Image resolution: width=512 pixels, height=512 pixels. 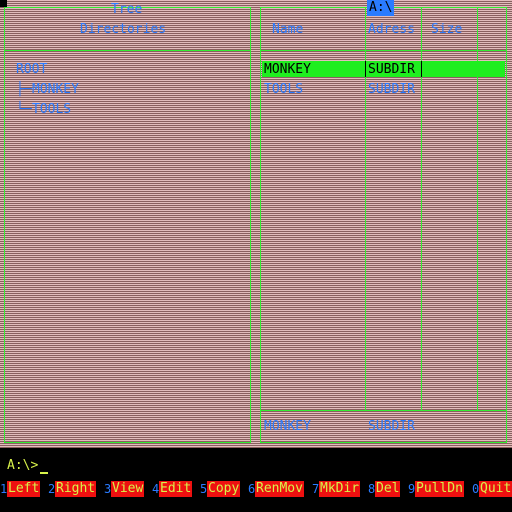 I want to click on command-line-area, so click(x=256, y=464).